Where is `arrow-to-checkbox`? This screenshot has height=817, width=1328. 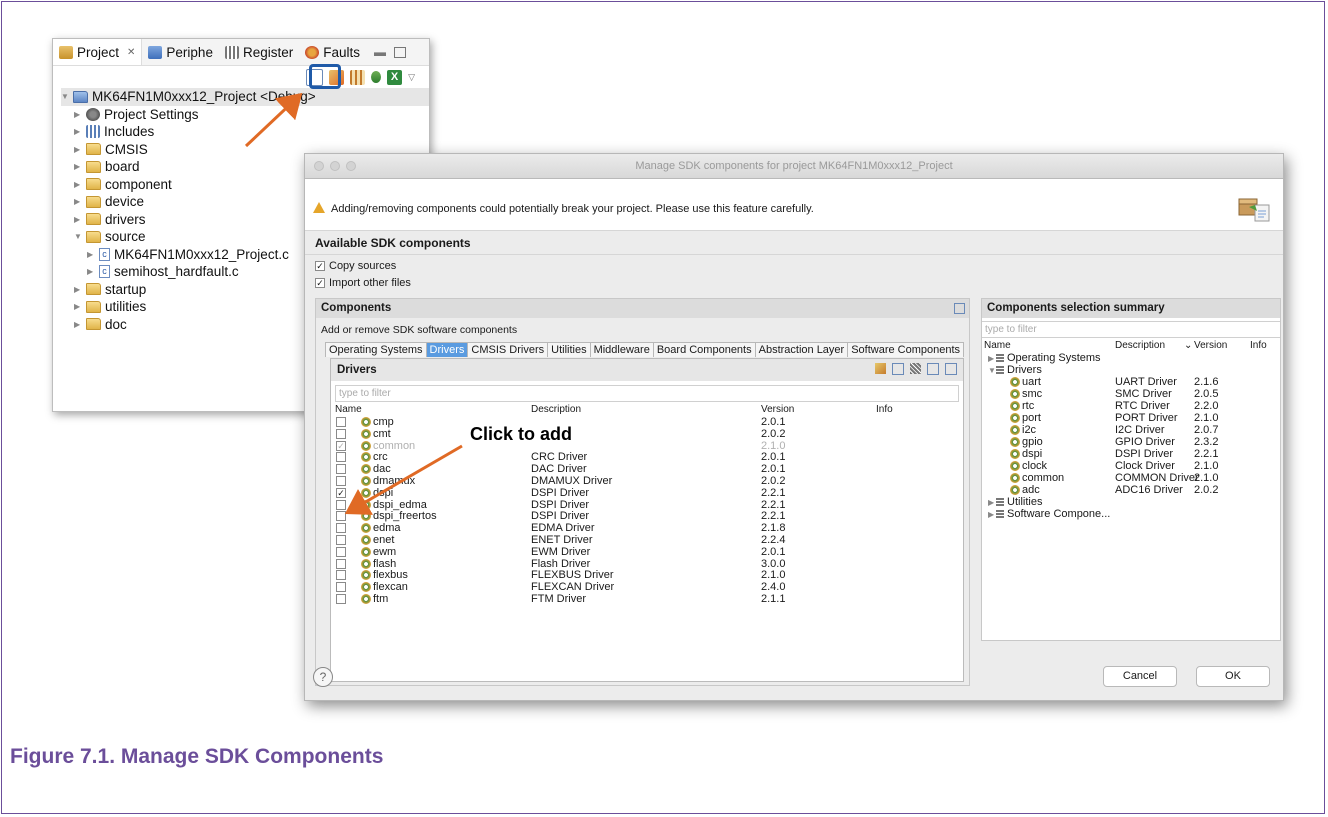 arrow-to-checkbox is located at coordinates (403, 479).